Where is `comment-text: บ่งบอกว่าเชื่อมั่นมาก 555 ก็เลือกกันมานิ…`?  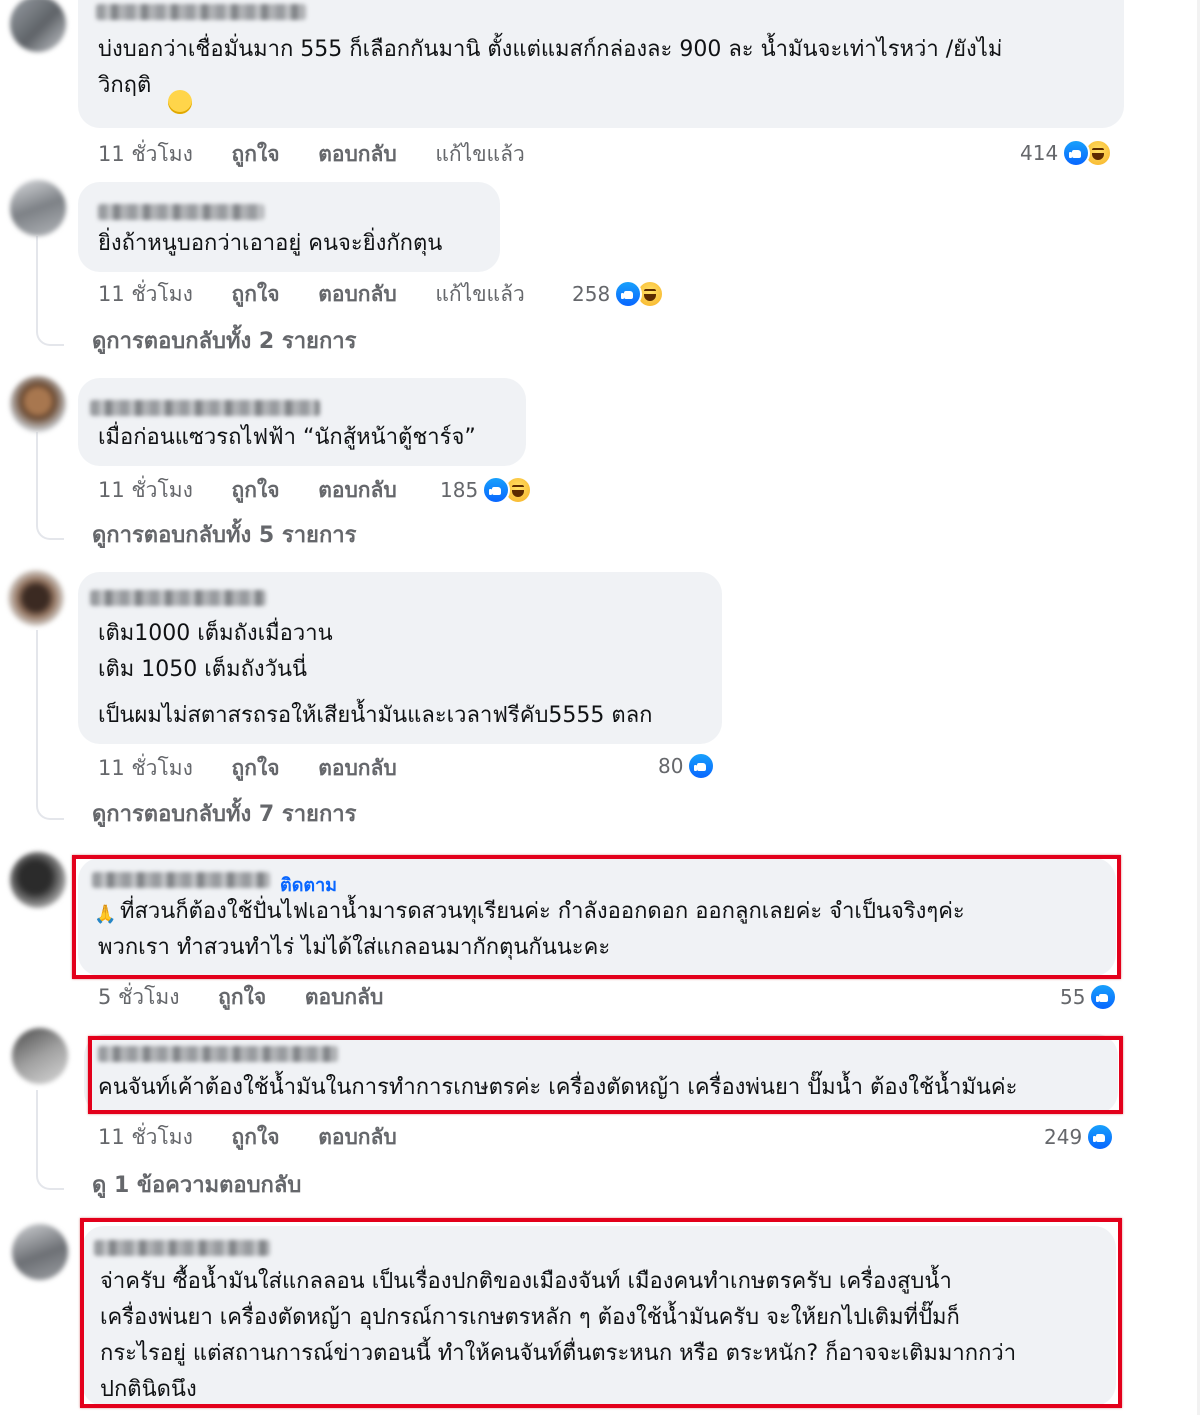
comment-text: บ่งบอกว่าเชื่อมั่นมาก 555 ก็เลือกกันมานิ… is located at coordinates (550, 67).